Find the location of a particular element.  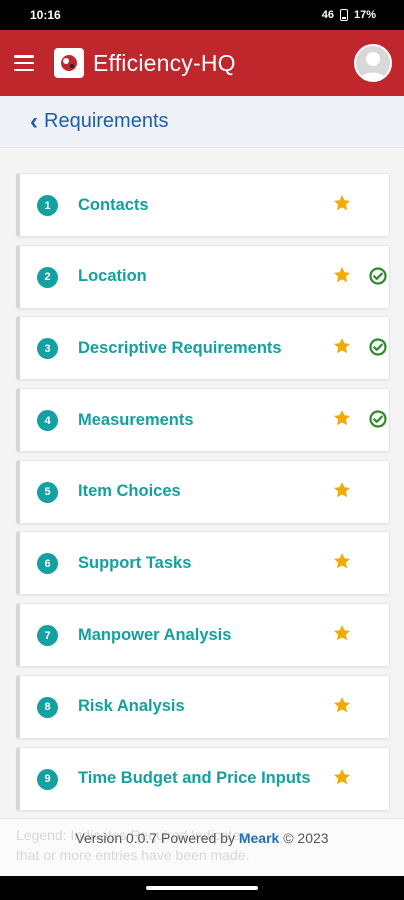

app-logo is located at coordinates (69, 63).